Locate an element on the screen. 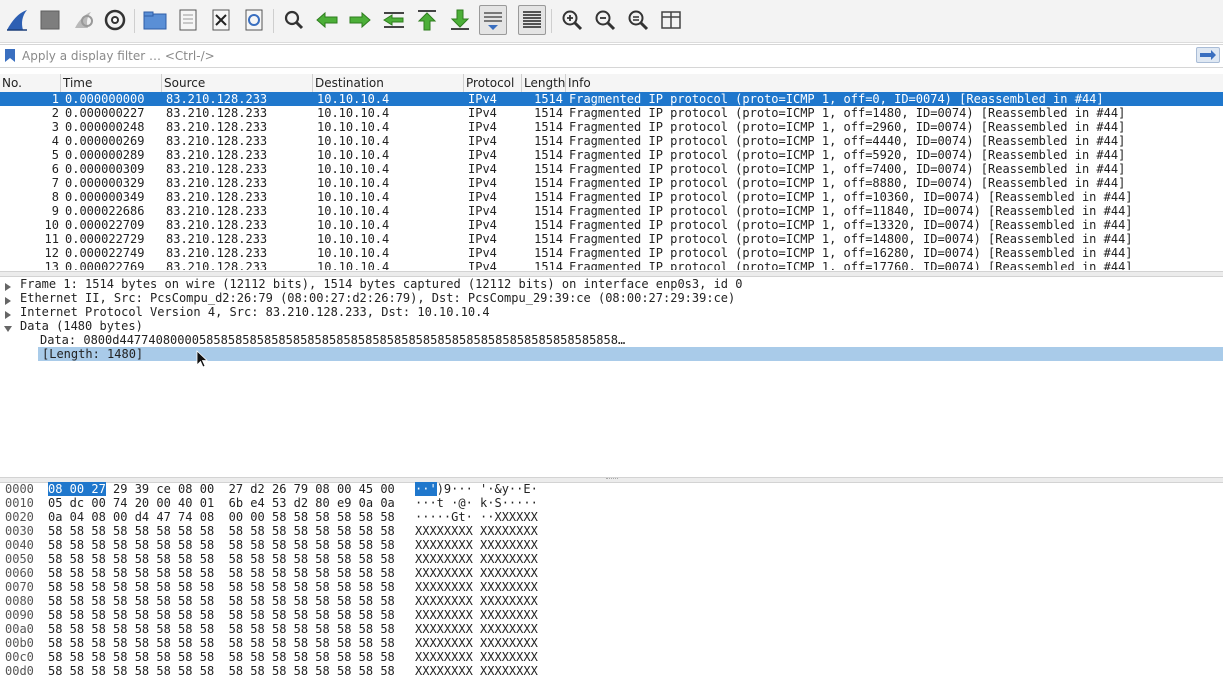  packet-cell-time: 0.000022749 is located at coordinates (105, 253).